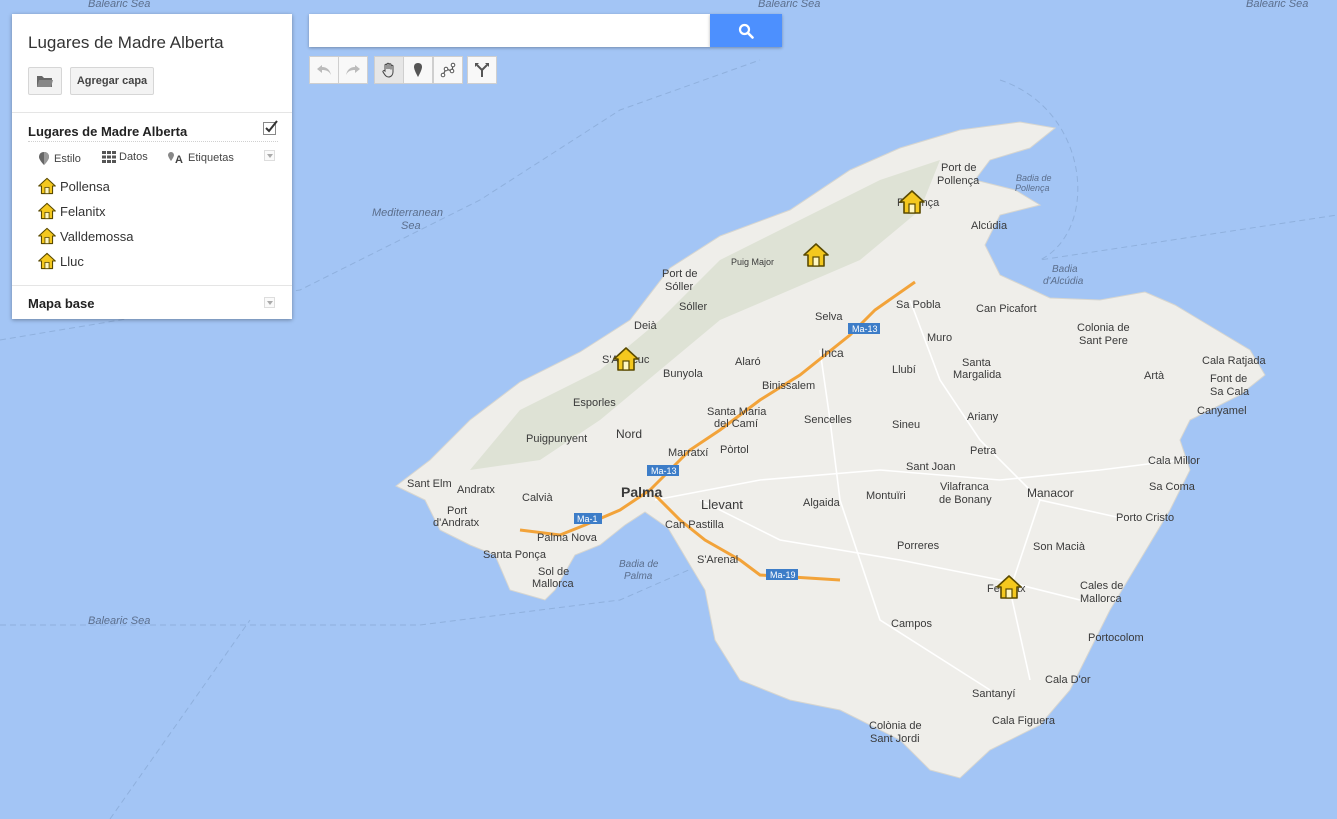  What do you see at coordinates (629, 434) in the screenshot?
I see `svg-text: Nord` at bounding box center [629, 434].